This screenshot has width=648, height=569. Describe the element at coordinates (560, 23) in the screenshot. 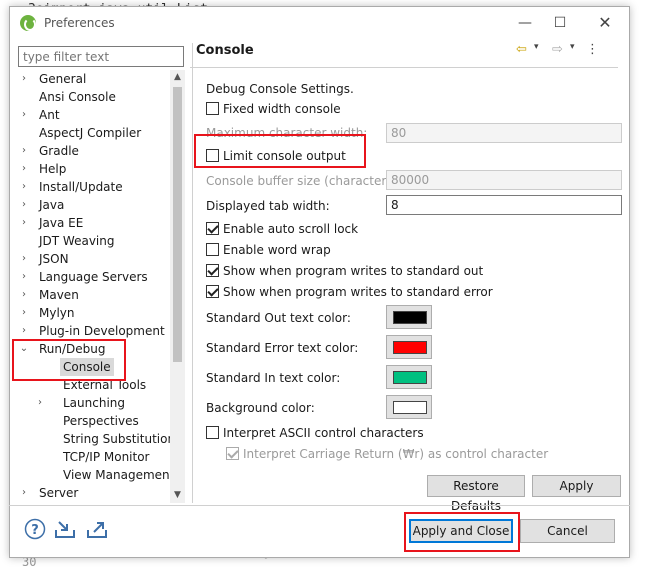

I see `maximize-button: ☐` at that location.